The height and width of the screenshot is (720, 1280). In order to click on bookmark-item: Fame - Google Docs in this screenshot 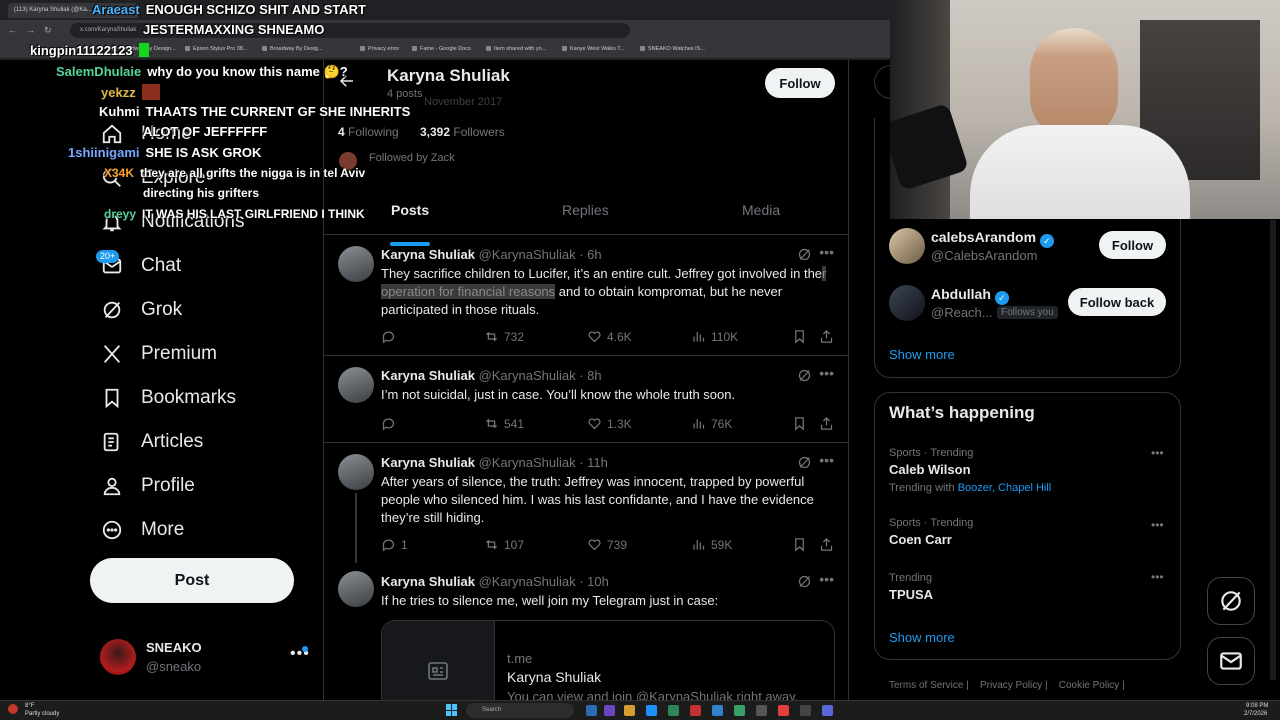, I will do `click(441, 49)`.